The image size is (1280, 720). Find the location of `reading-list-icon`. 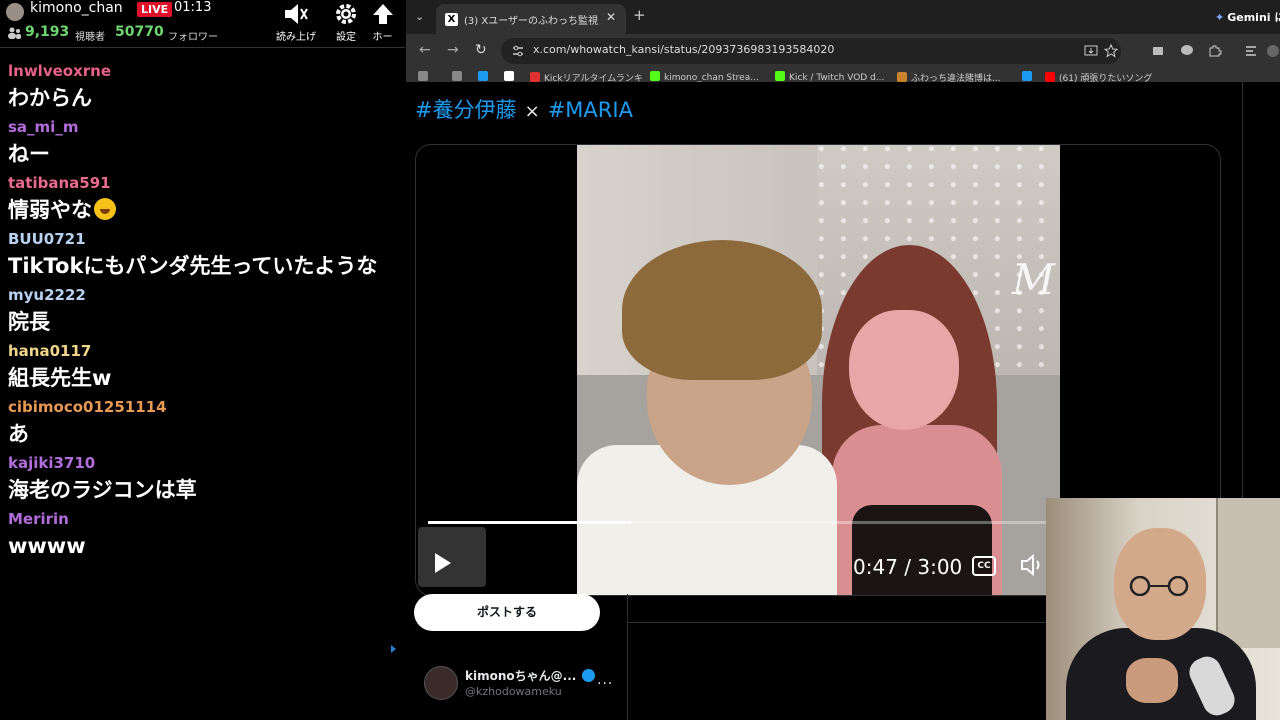

reading-list-icon is located at coordinates (1251, 51).